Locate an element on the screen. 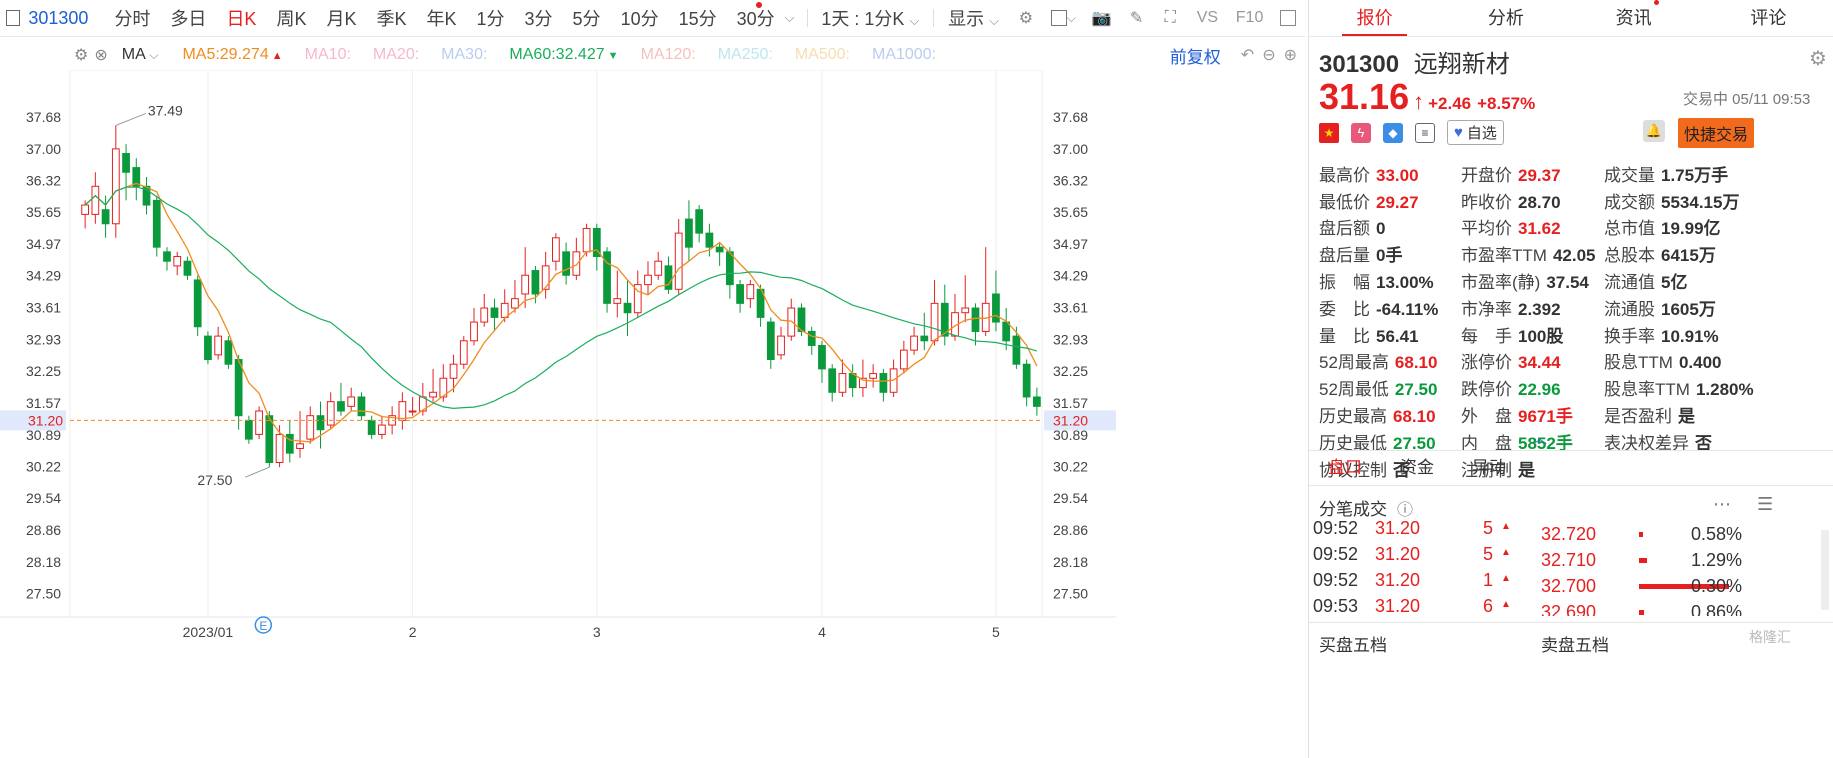 Image resolution: width=1833 pixels, height=758 pixels. period-tab-9: 5分 is located at coordinates (587, 18).